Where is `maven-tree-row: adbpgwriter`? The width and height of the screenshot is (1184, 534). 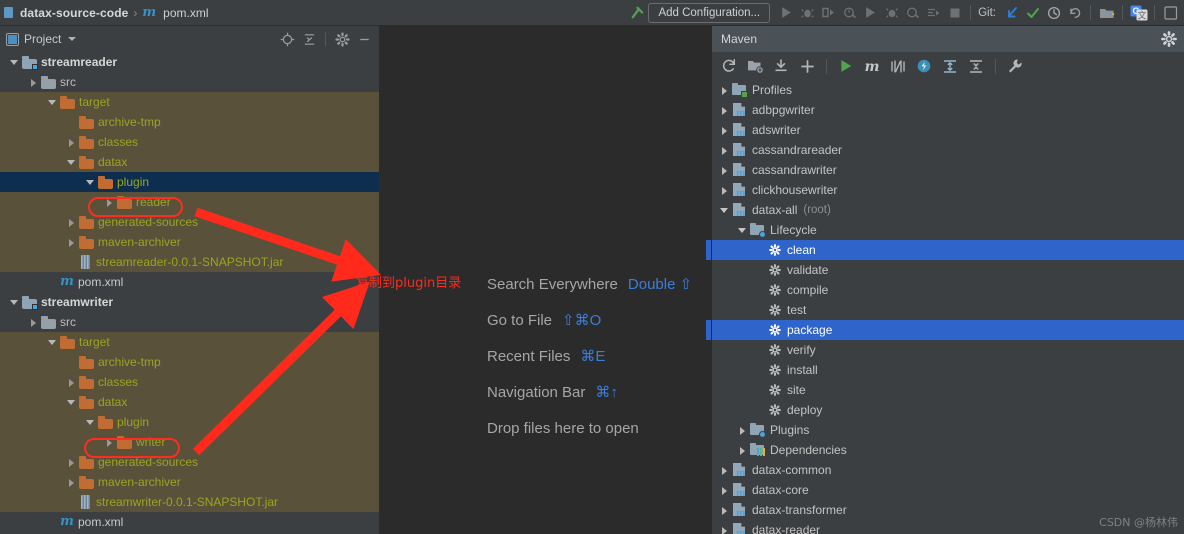
maven-tree-row: adbpgwriter is located at coordinates (948, 110).